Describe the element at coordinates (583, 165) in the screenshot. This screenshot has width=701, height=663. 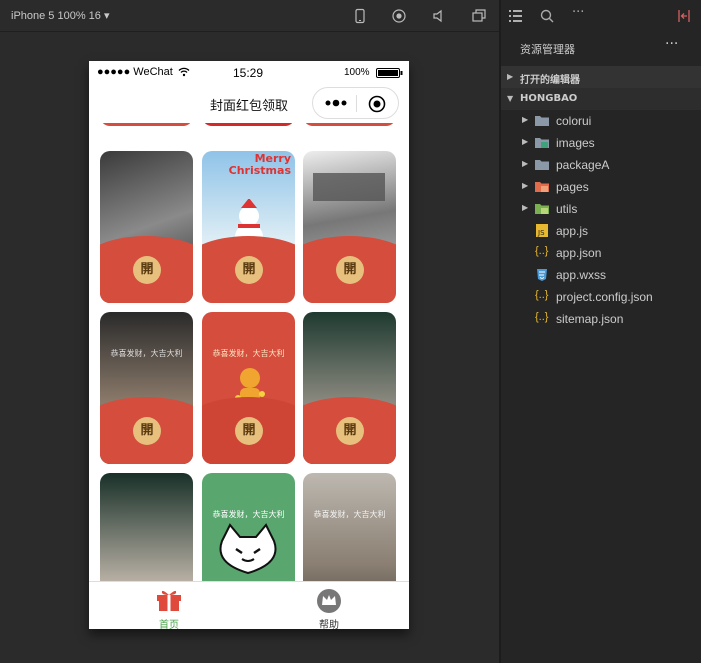
I see `tree-item-label: packageA` at that location.